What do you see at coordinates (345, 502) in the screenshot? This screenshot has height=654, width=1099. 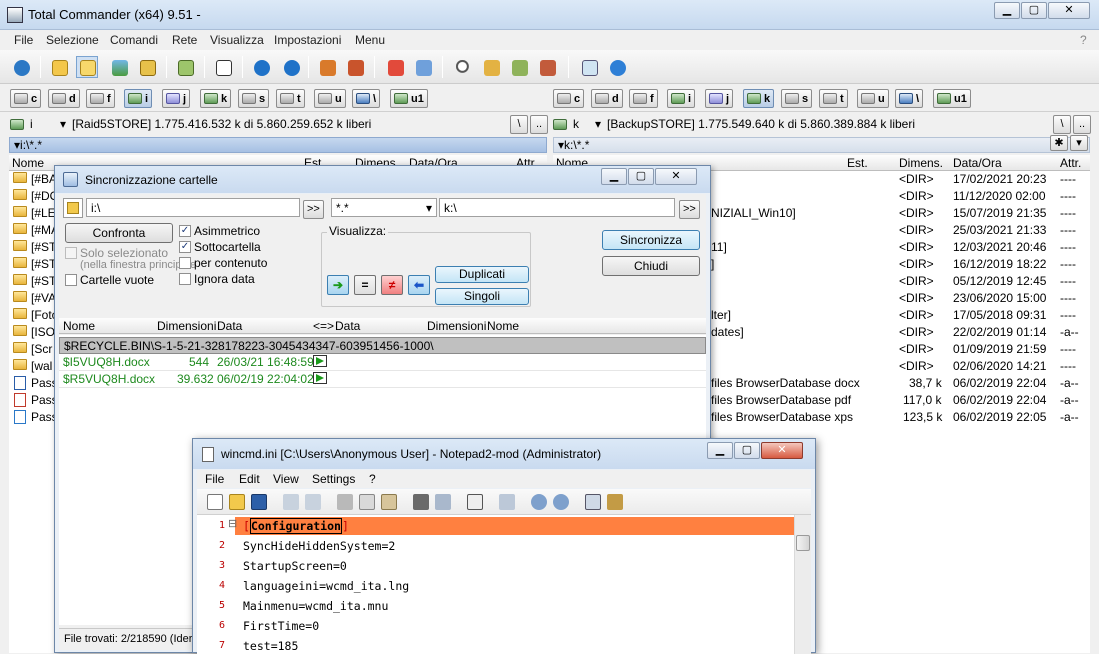 I see `cut-icon` at bounding box center [345, 502].